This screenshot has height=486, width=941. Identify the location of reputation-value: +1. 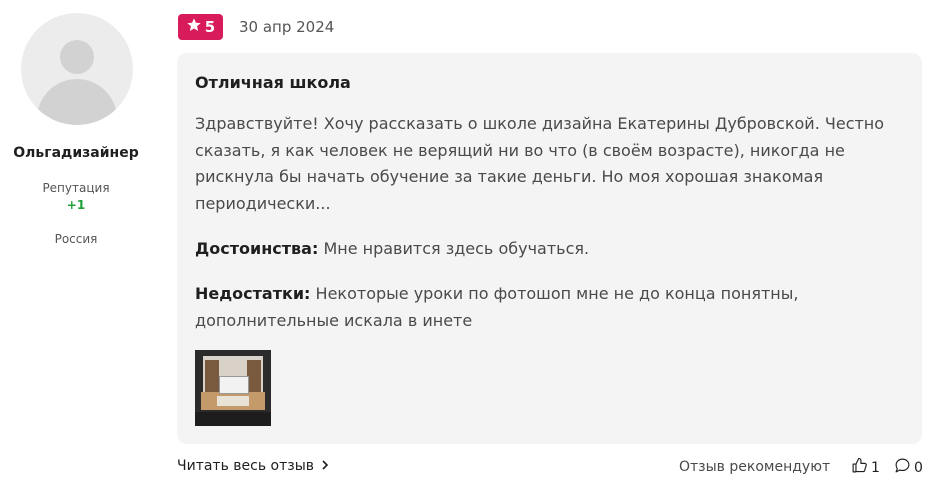
(76, 205).